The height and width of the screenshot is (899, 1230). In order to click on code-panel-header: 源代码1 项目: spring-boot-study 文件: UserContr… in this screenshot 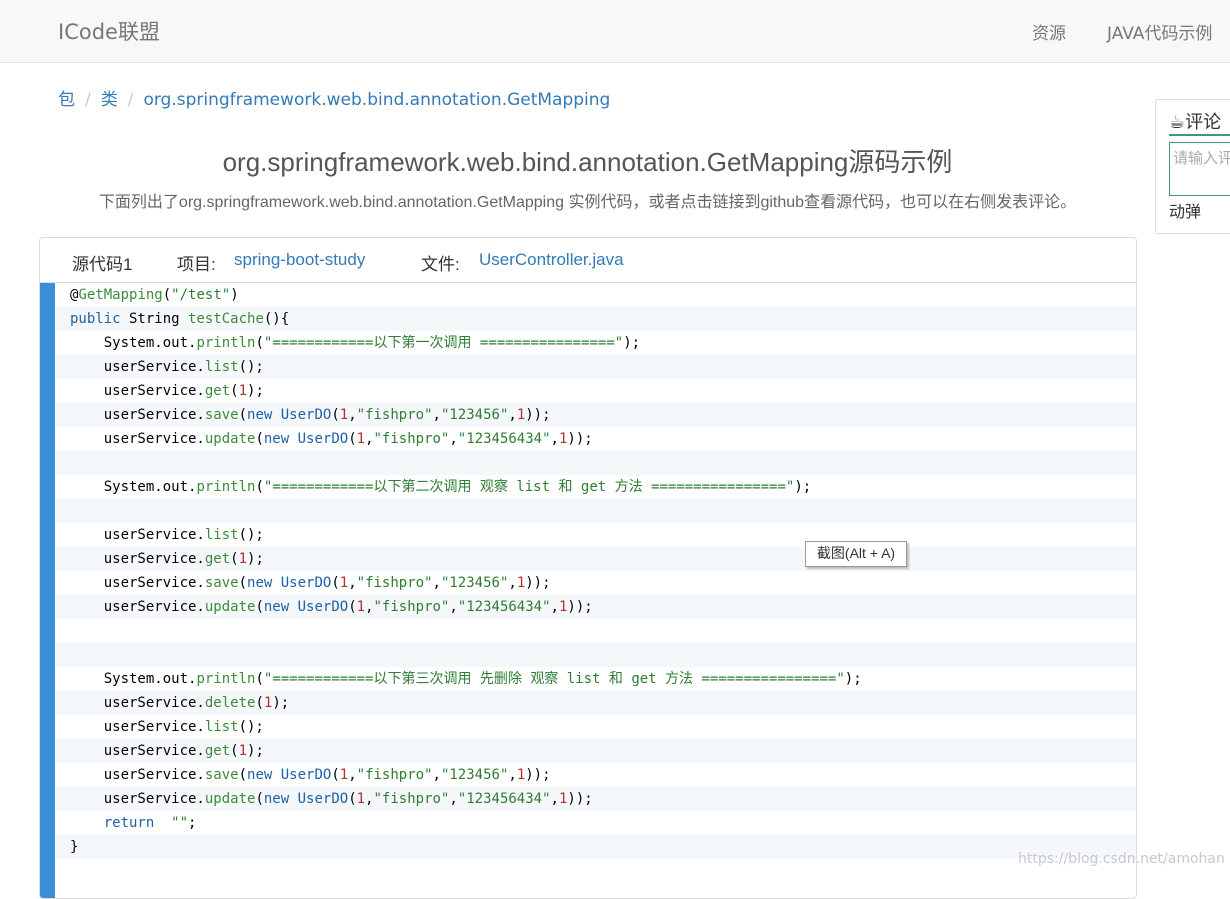, I will do `click(588, 260)`.